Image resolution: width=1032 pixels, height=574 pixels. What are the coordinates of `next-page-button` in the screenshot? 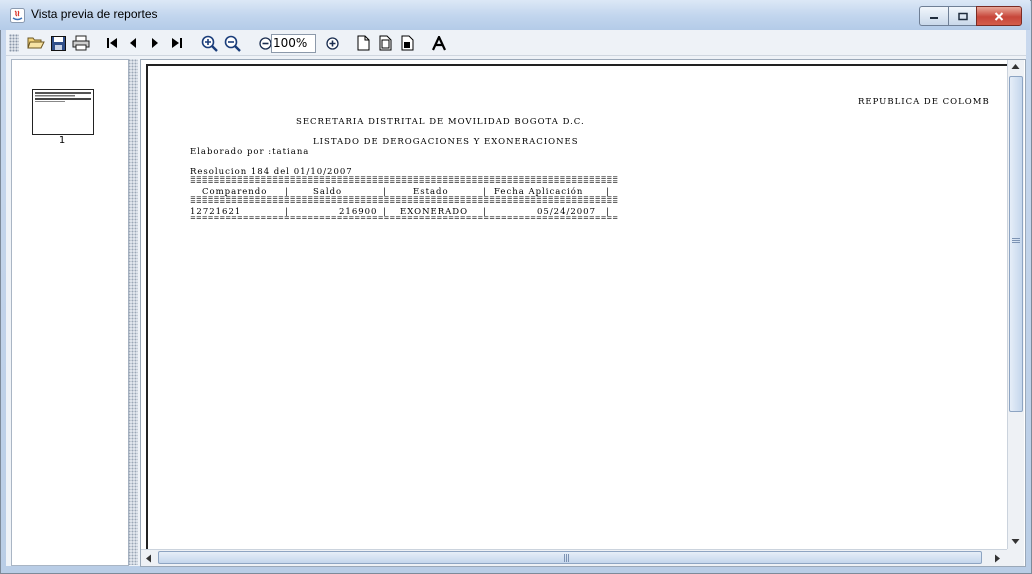 It's located at (155, 43).